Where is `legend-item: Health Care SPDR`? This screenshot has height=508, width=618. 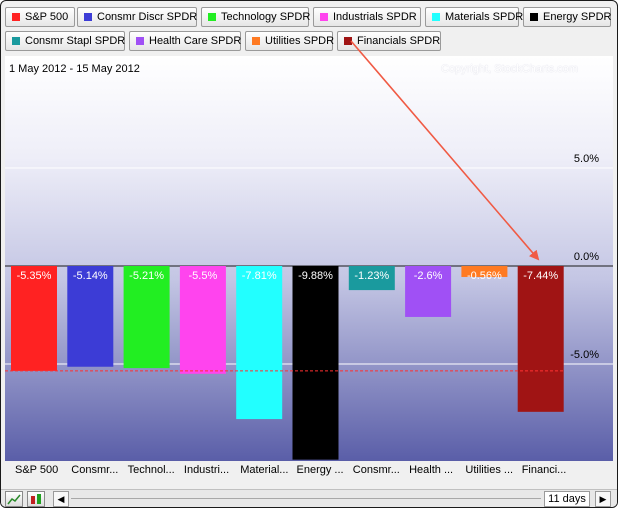 legend-item: Health Care SPDR is located at coordinates (185, 41).